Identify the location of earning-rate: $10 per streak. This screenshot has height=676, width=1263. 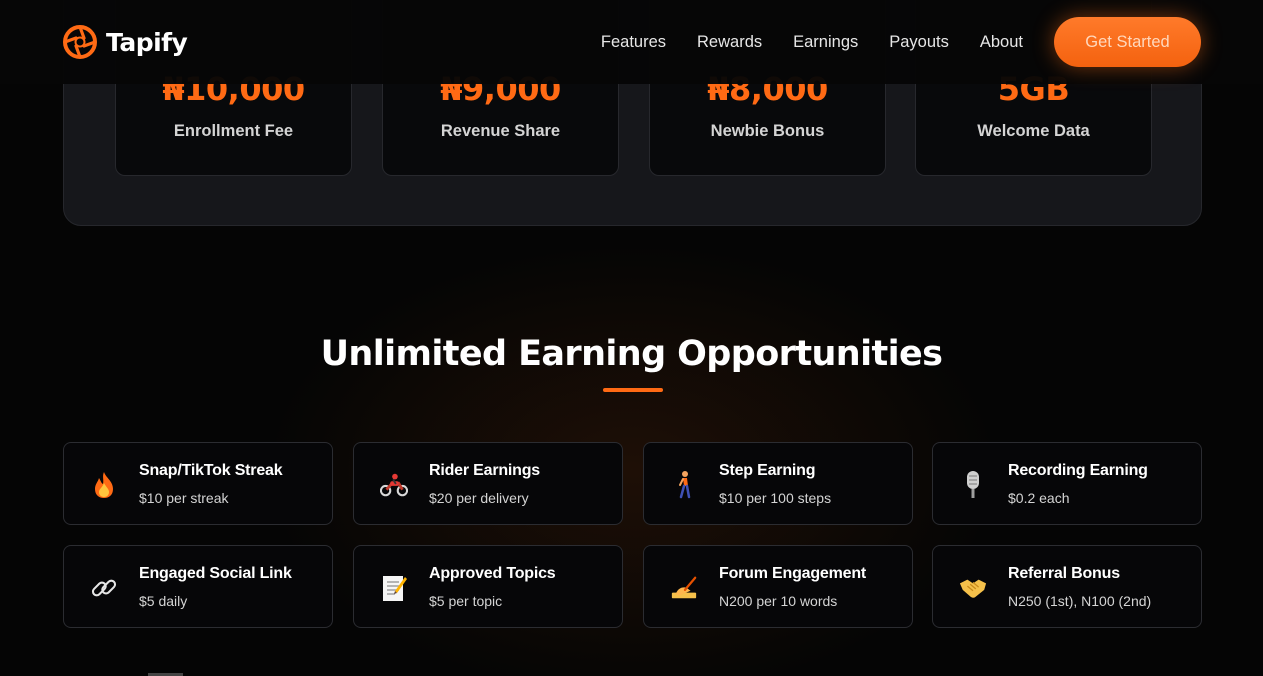
(184, 498).